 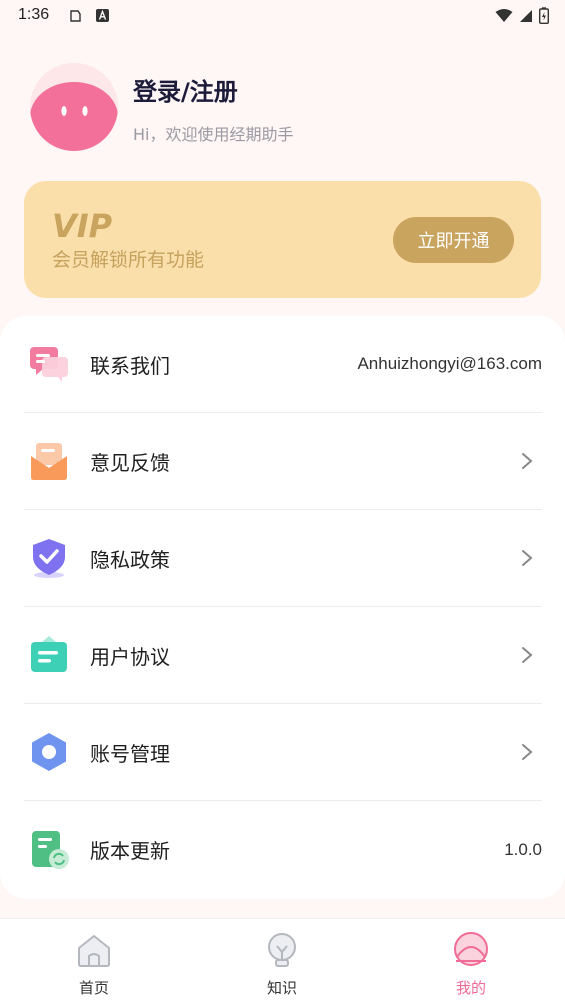 What do you see at coordinates (93, 988) in the screenshot?
I see `nav-label: 首页` at bounding box center [93, 988].